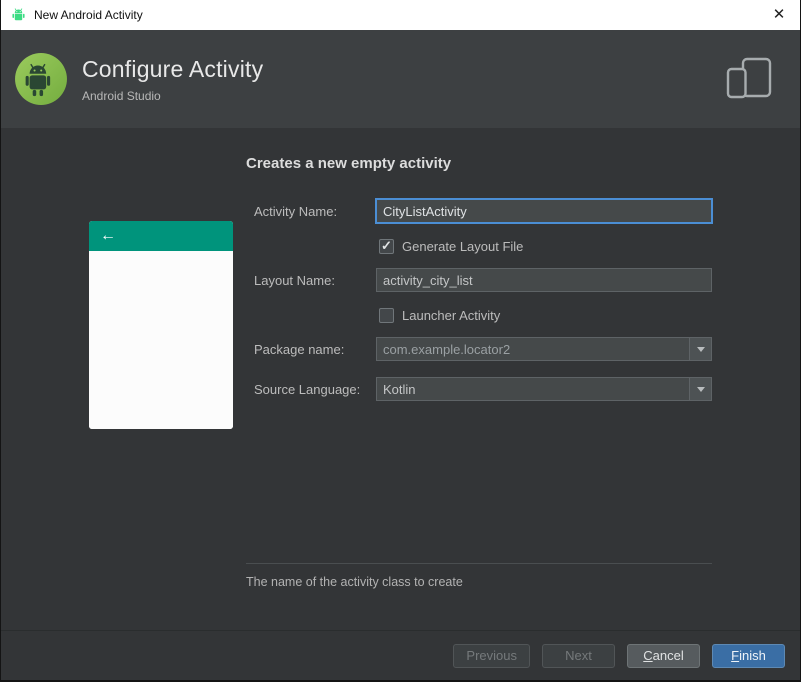 Image resolution: width=801 pixels, height=682 pixels. I want to click on form-separator, so click(479, 563).